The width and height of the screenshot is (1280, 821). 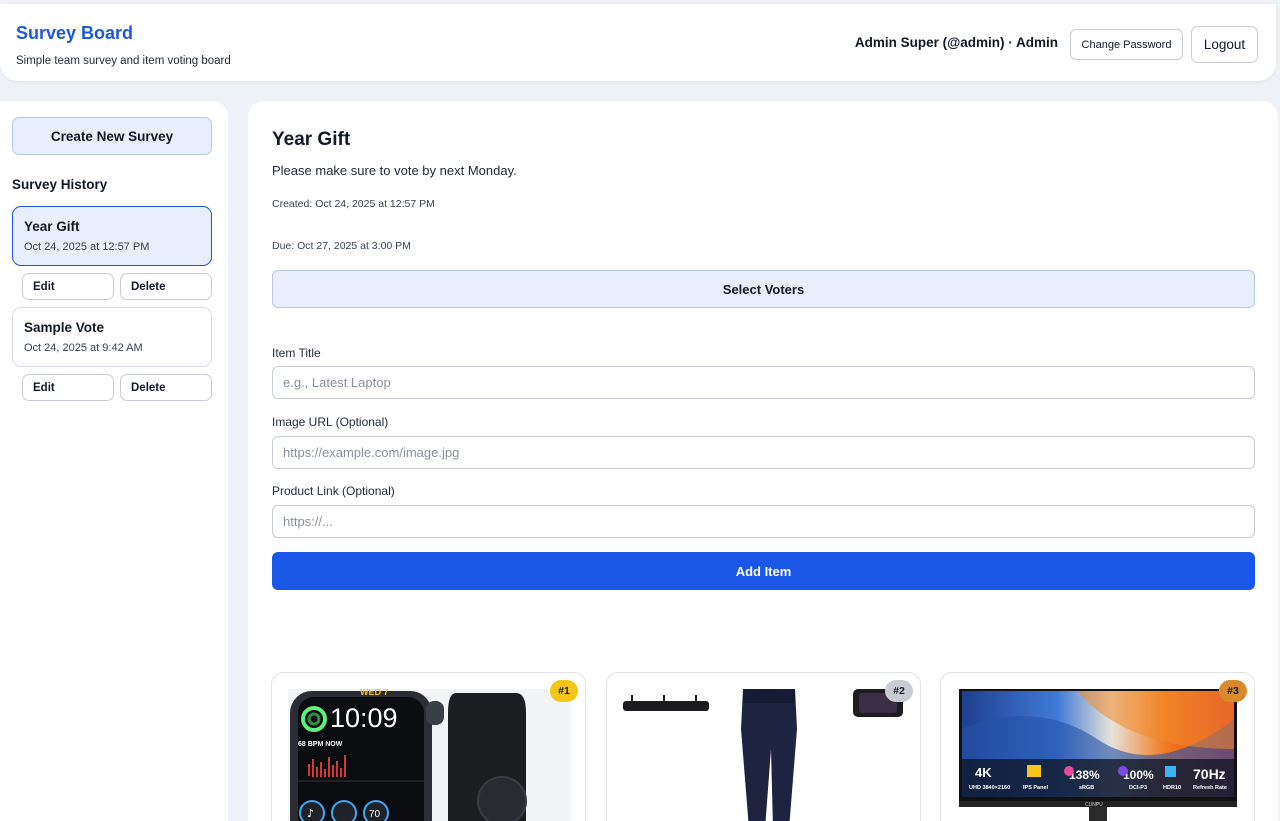 I want to click on rank-badge: #3, so click(x=1233, y=691).